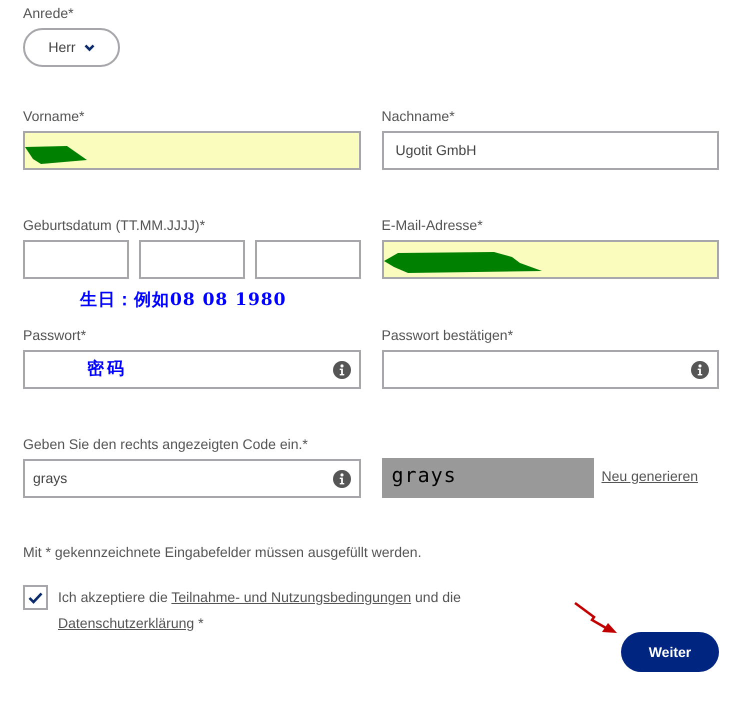 The image size is (742, 702). What do you see at coordinates (550, 369) in the screenshot?
I see `password-field` at bounding box center [550, 369].